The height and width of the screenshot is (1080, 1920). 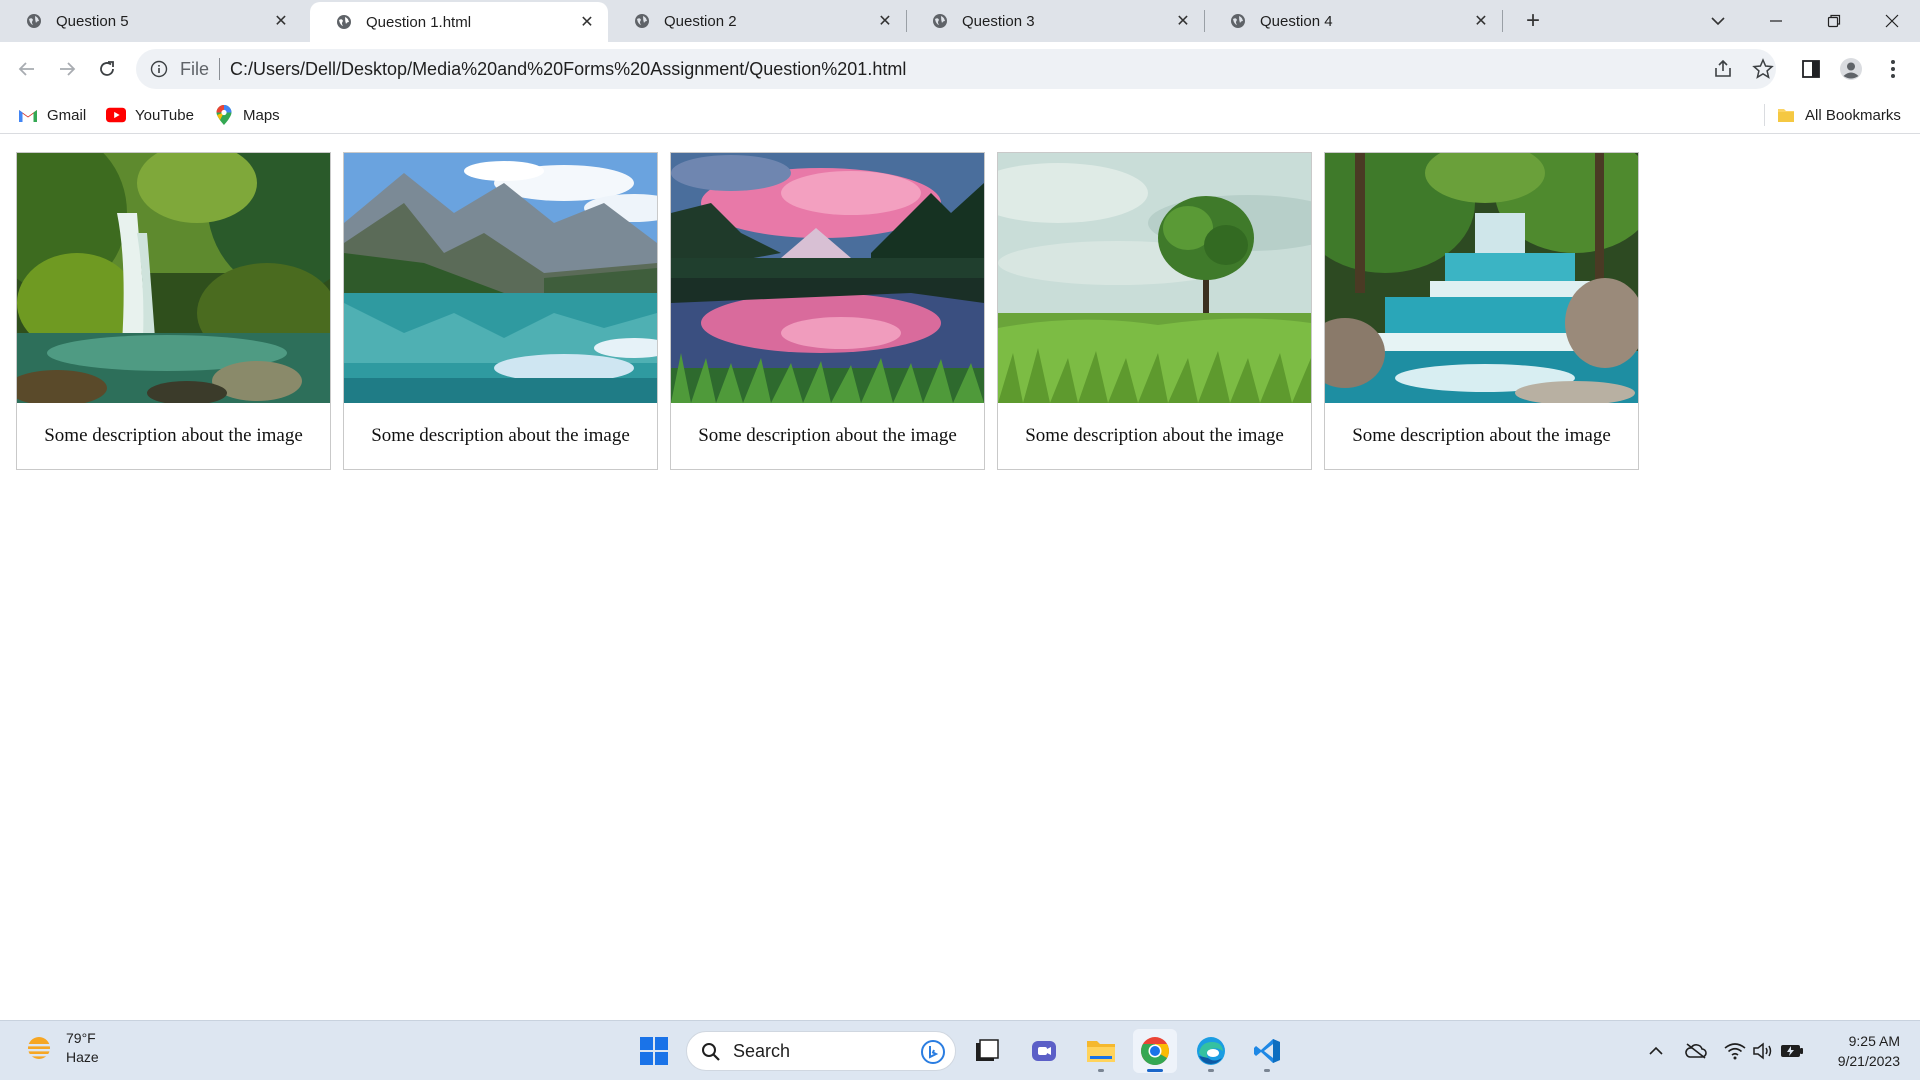 I want to click on tab-question-2: Question 2 ✕, so click(x=757, y=21).